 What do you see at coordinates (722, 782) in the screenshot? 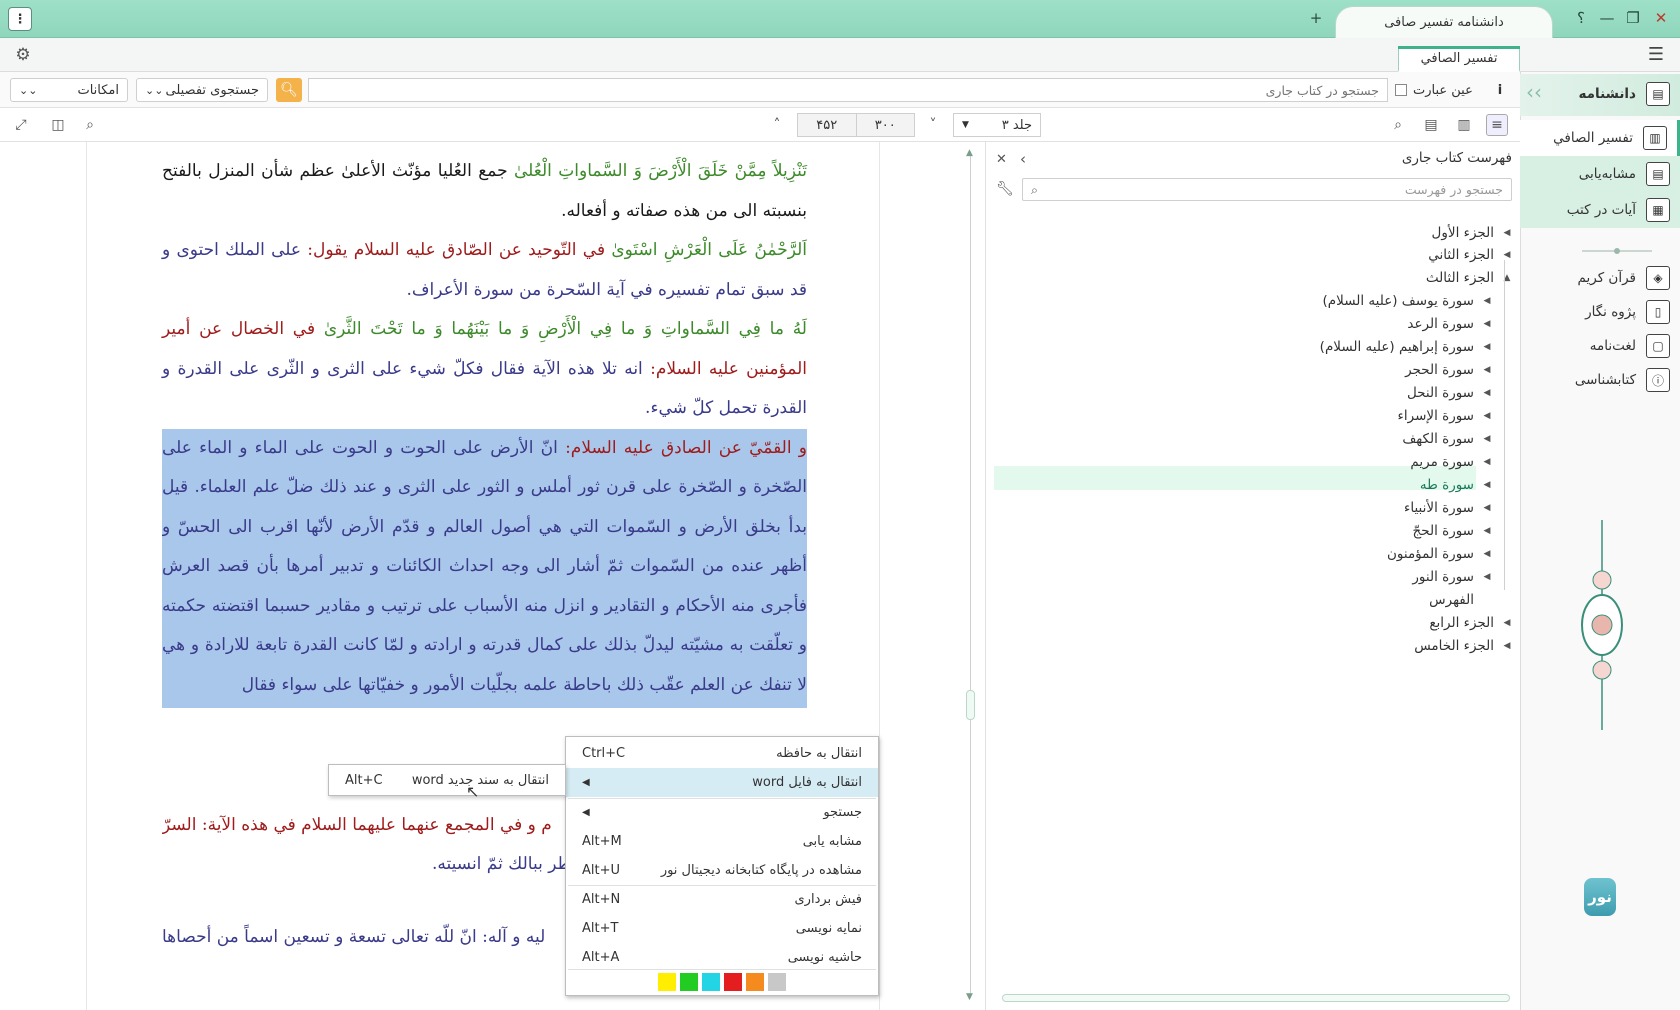
I see `menu-item-export-word: ◀ انتقال به فایل word` at bounding box center [722, 782].